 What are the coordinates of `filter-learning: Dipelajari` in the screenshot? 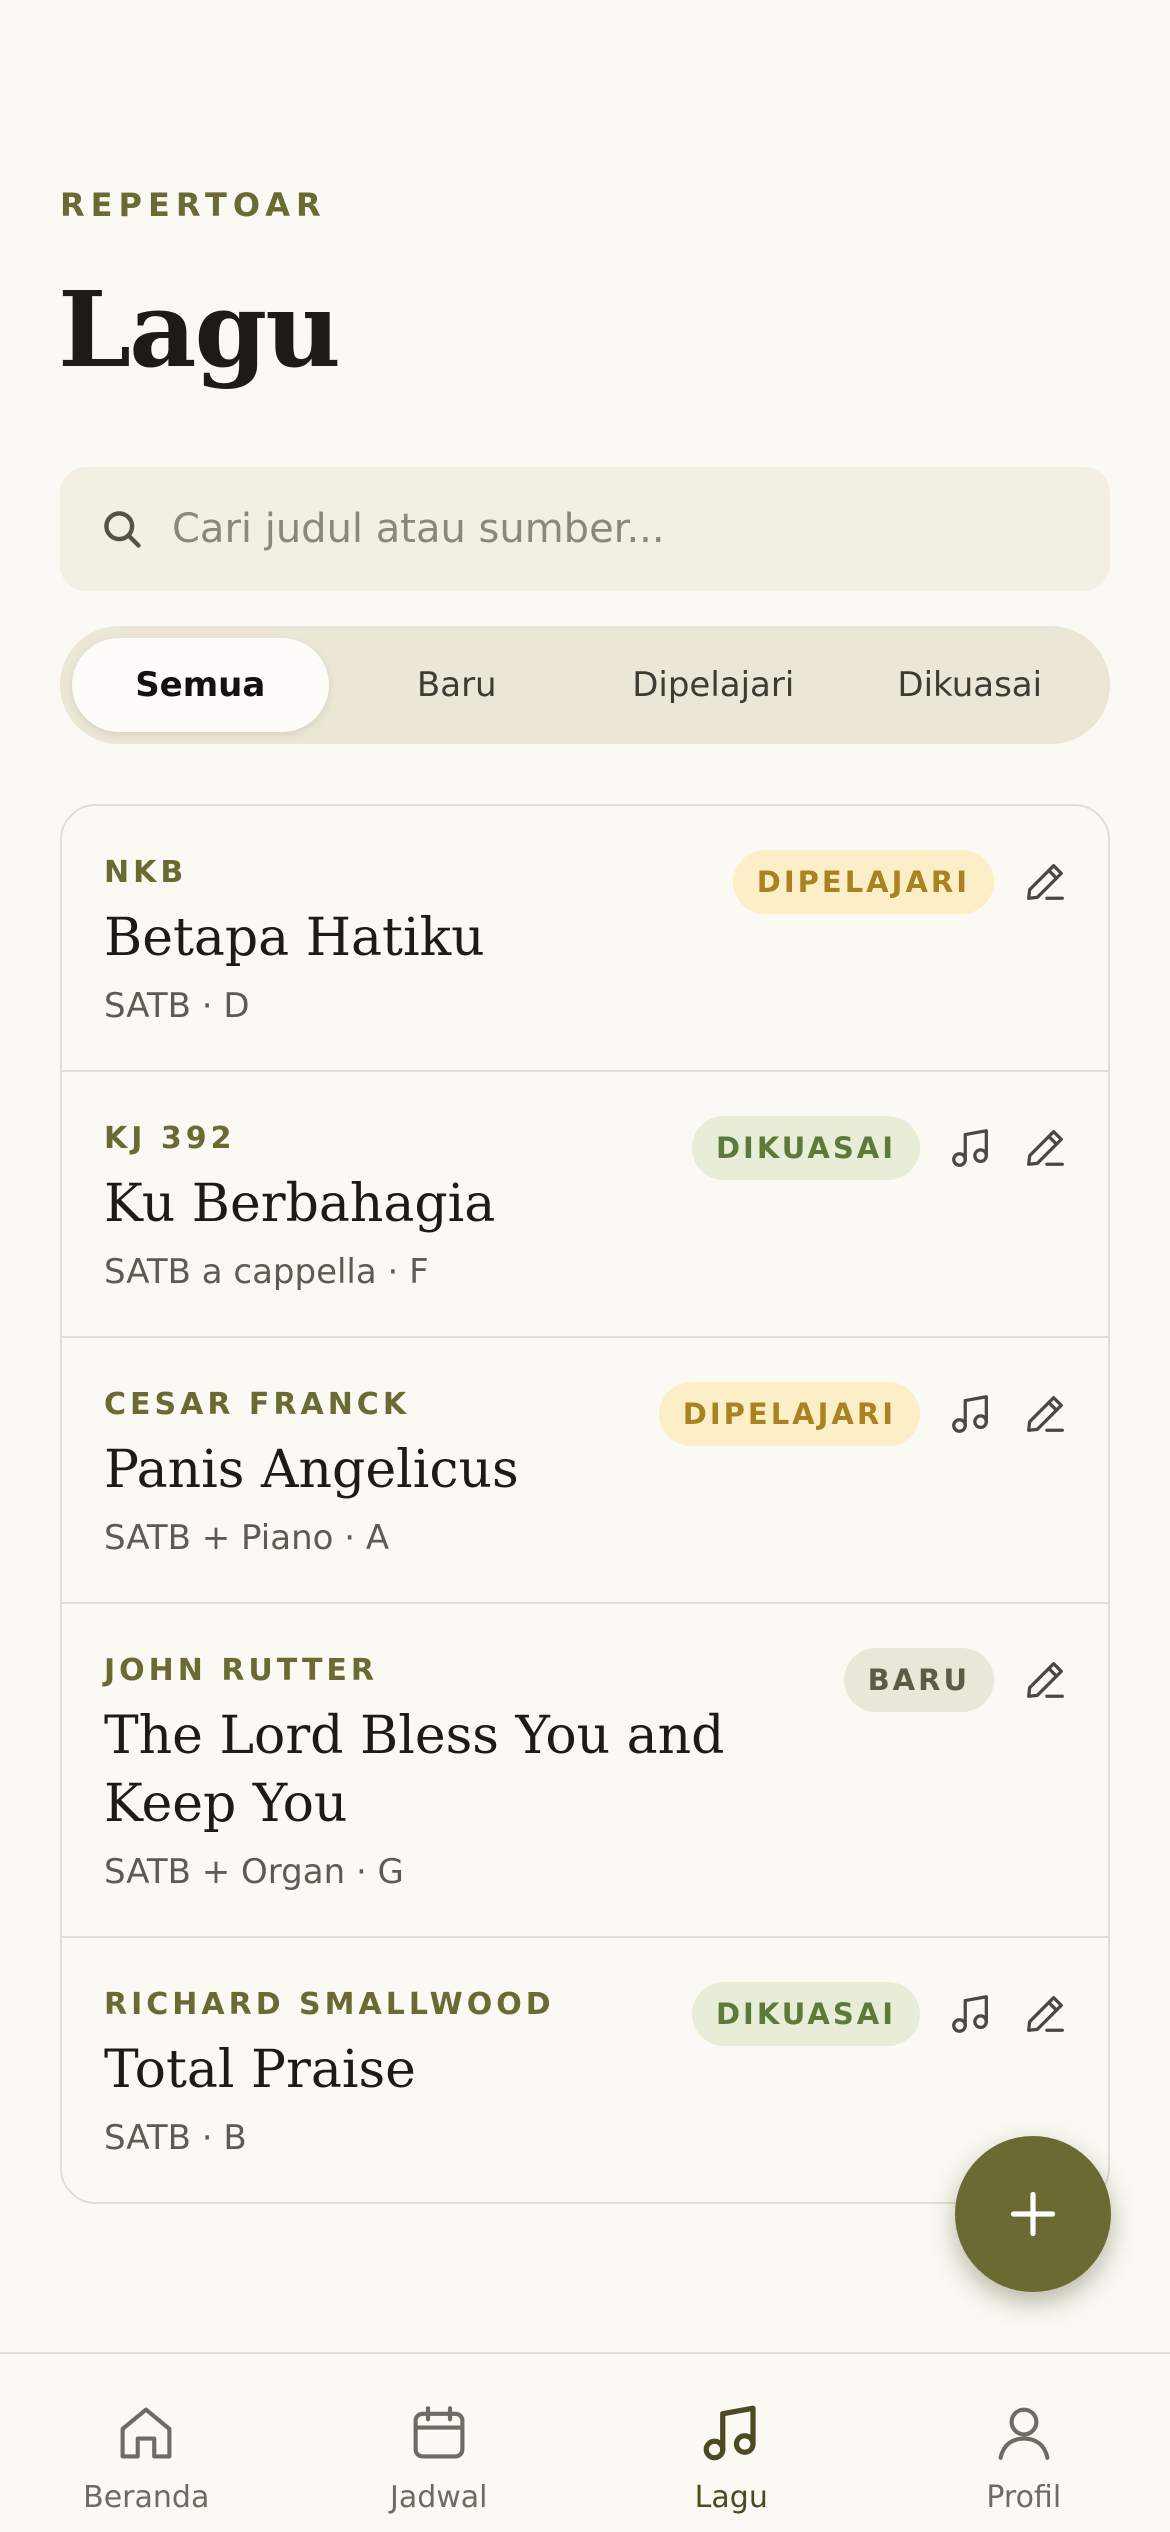 It's located at (713, 685).